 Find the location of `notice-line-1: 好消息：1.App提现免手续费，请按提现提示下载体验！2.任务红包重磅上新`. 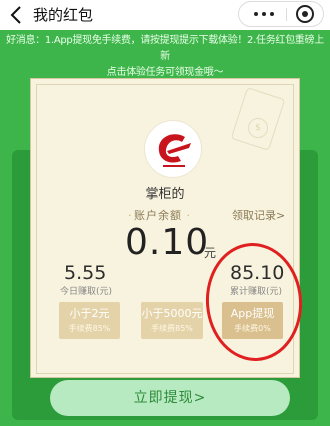

notice-line-1: 好消息：1.App提现免手续费，请按提现提示下载体验！2.任务红包重磅上新 is located at coordinates (165, 48).